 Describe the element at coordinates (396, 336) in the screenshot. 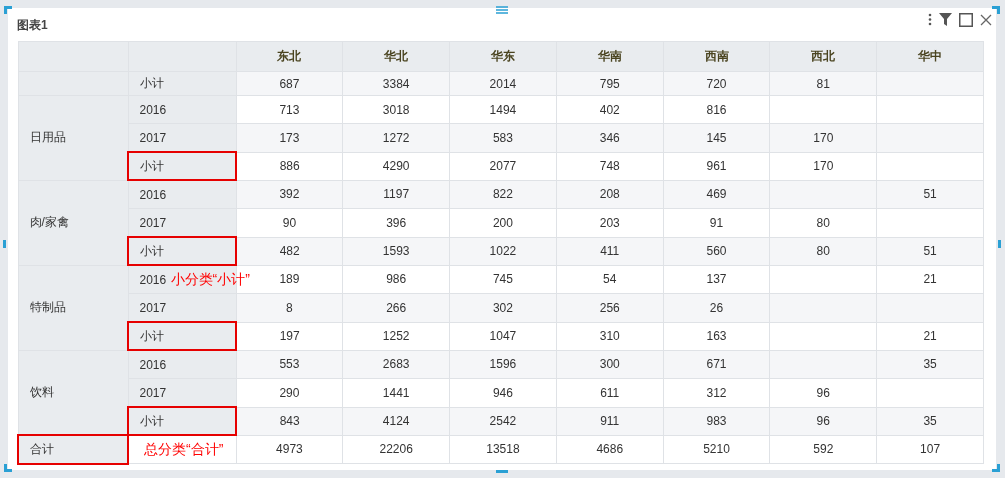

I see `table-cell: 1252` at that location.